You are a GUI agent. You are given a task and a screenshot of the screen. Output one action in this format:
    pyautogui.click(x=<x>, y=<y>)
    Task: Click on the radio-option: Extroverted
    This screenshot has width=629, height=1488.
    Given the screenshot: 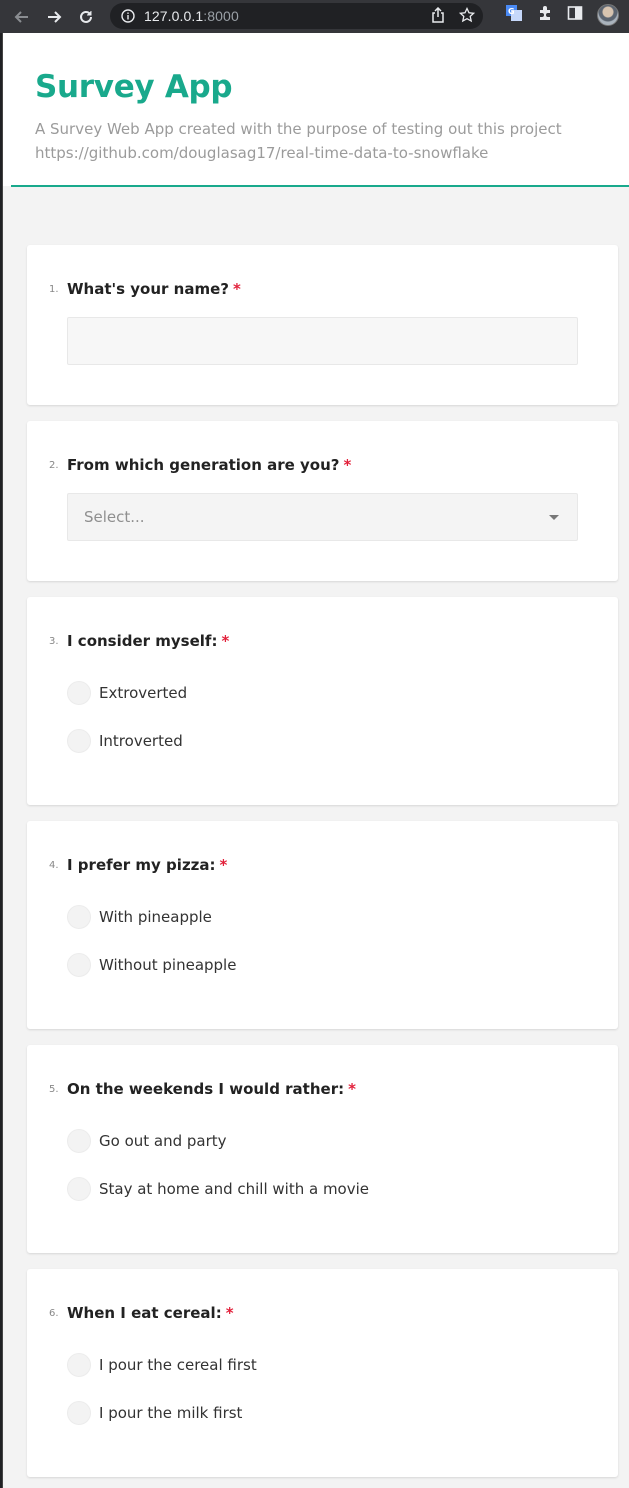 What is the action you would take?
    pyautogui.click(x=127, y=693)
    